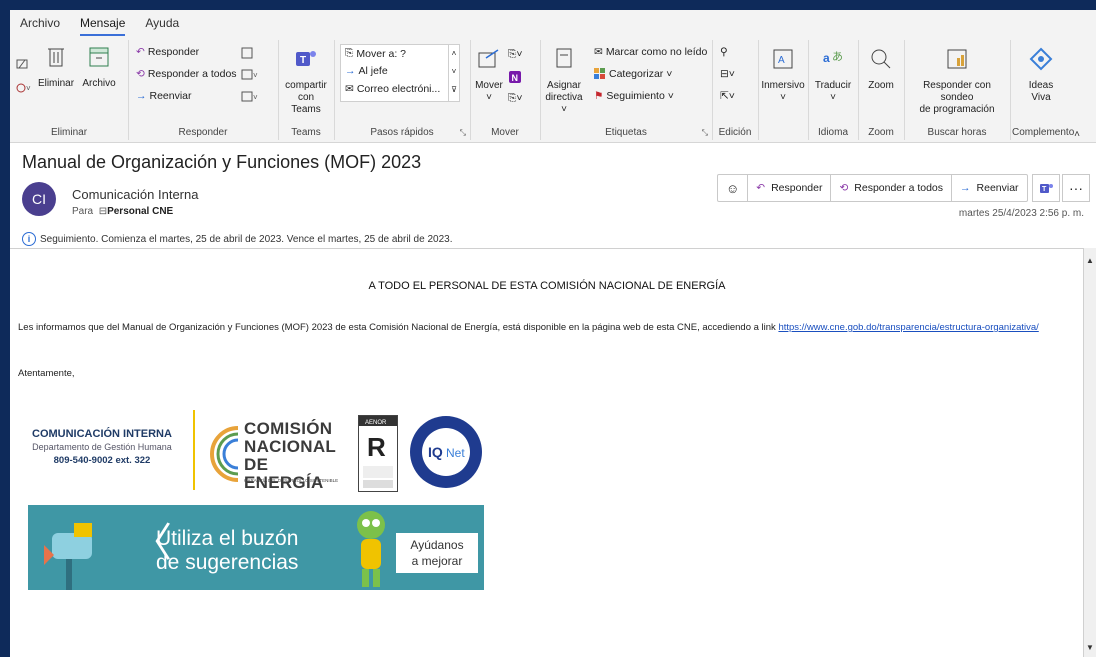 The height and width of the screenshot is (657, 1096). I want to click on immersive-reader-button: A Inmersivo ˅, so click(783, 75).